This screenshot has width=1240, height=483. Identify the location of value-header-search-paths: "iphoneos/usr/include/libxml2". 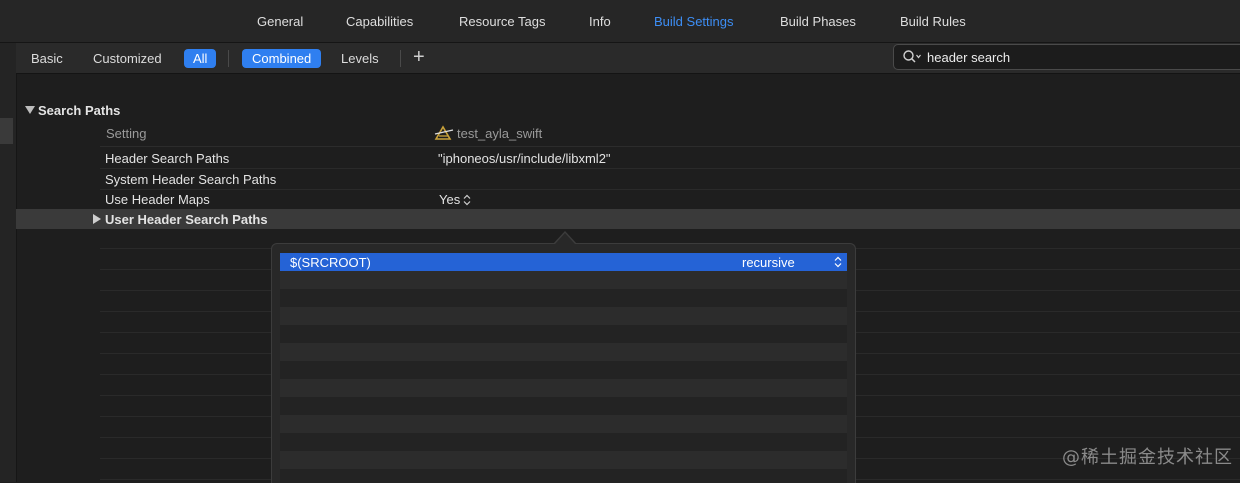
(524, 158).